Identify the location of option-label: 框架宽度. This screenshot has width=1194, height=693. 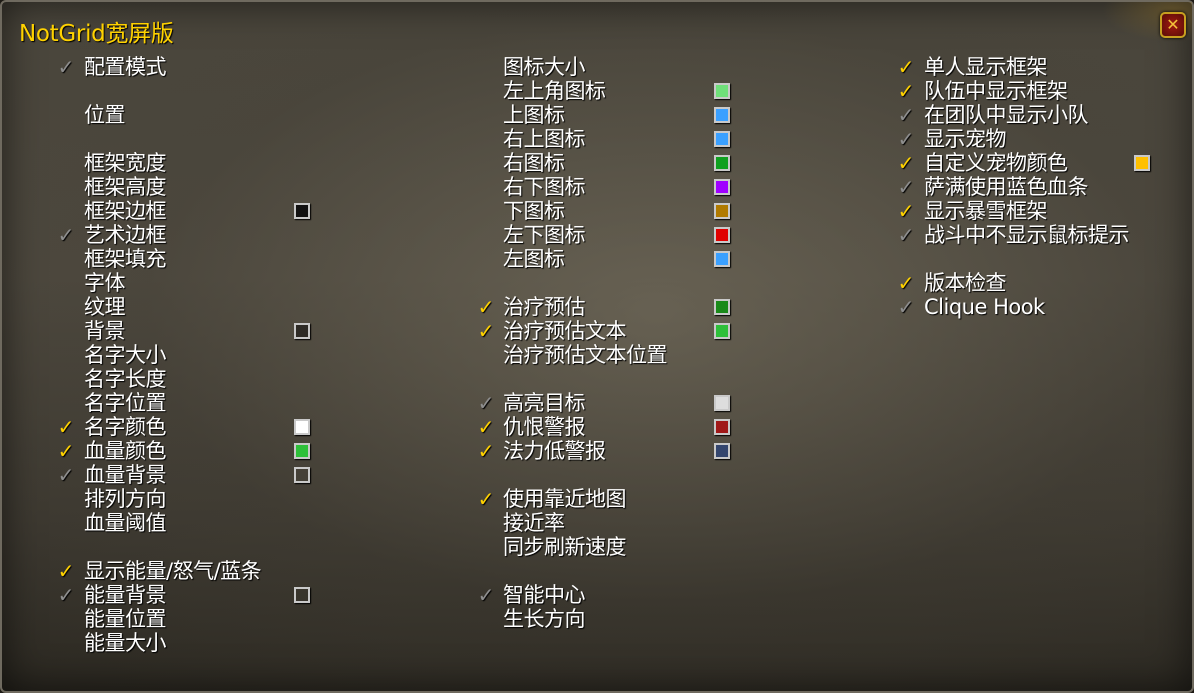
(125, 163).